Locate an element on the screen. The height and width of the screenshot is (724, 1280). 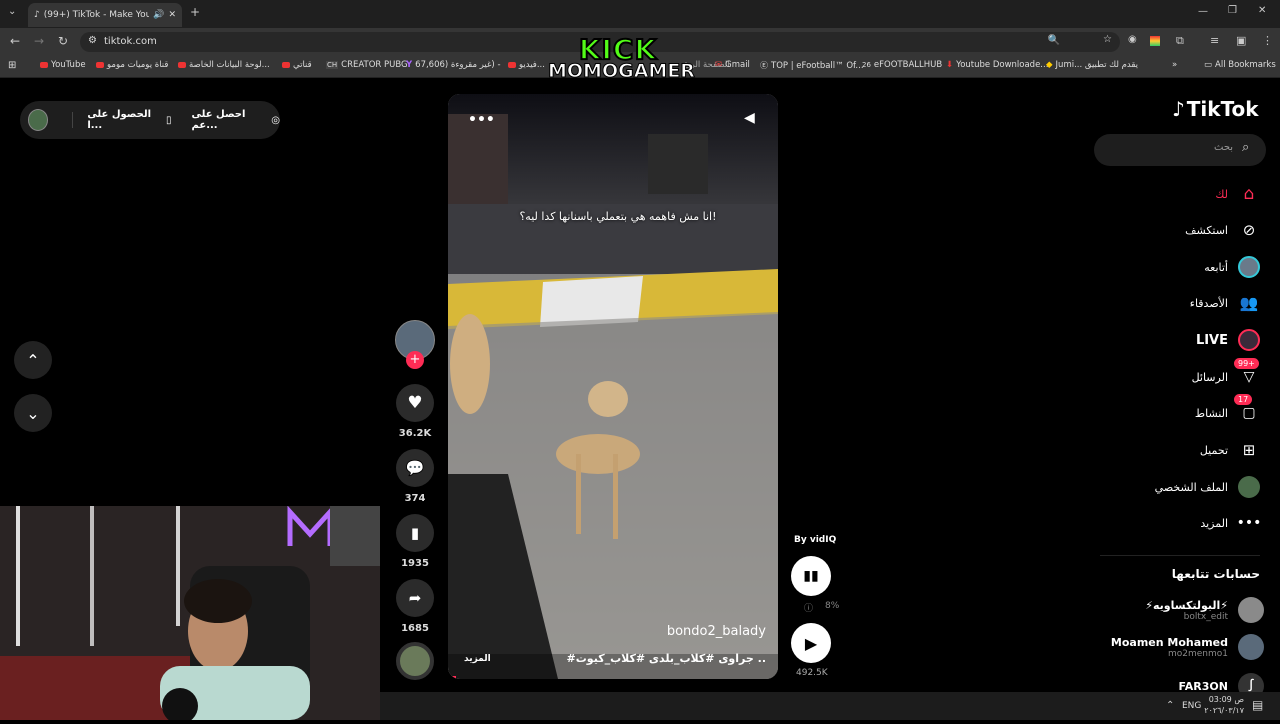
sidebar-item-upload: تحميل ⊞ is located at coordinates (1230, 450).